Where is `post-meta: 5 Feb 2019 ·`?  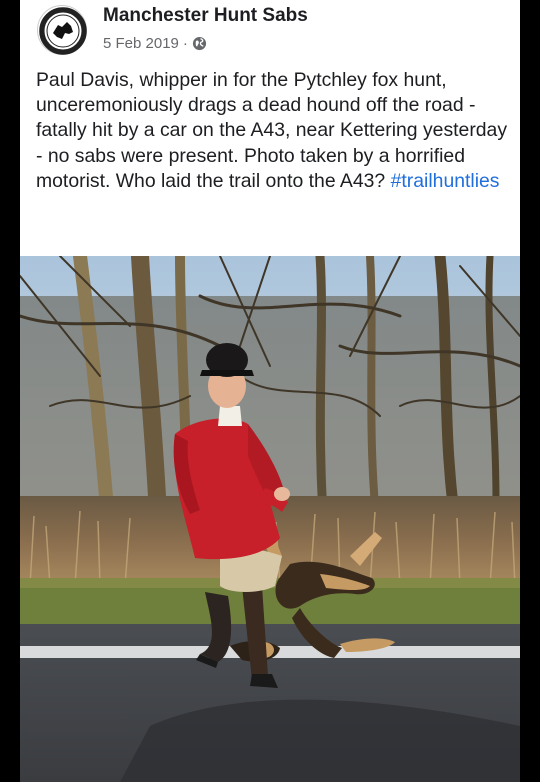 post-meta: 5 Feb 2019 · is located at coordinates (155, 43).